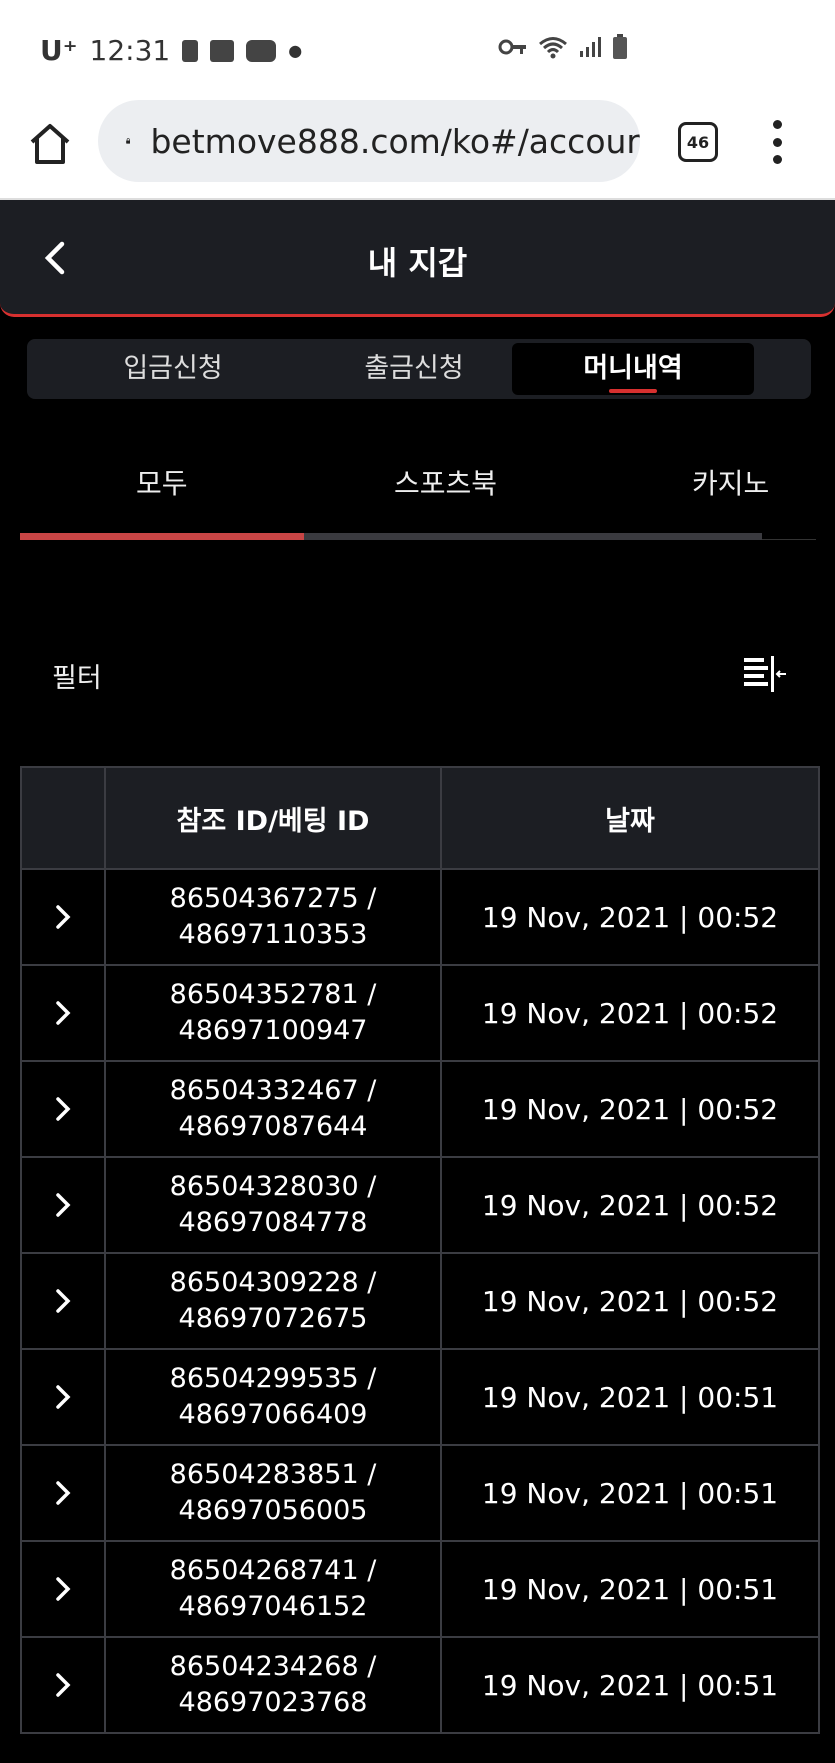  Describe the element at coordinates (730, 482) in the screenshot. I see `category-tab-casino: 카지노` at that location.